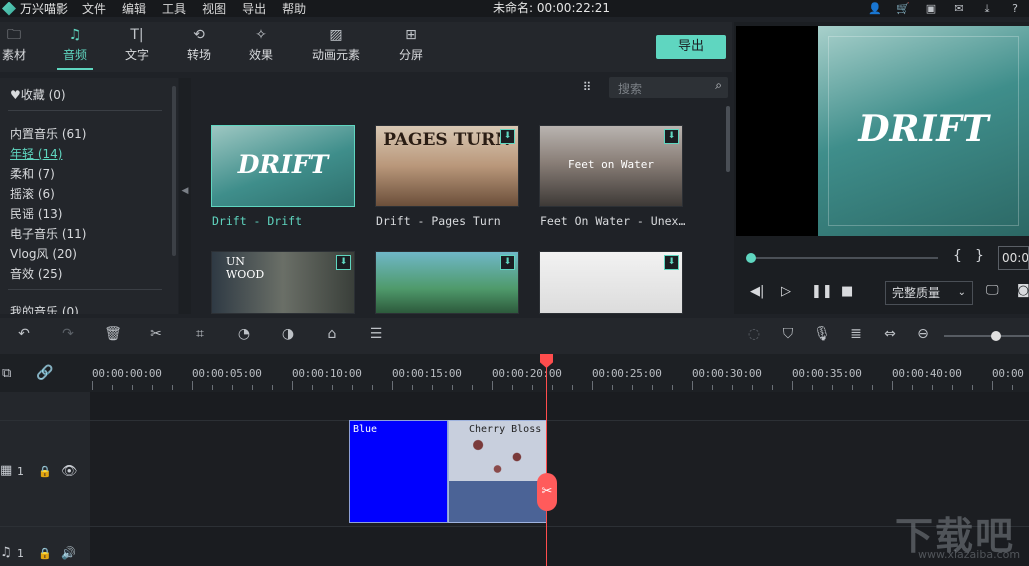 This screenshot has width=1029, height=566. Describe the element at coordinates (559, 546) in the screenshot. I see `audio-track-lane` at that location.